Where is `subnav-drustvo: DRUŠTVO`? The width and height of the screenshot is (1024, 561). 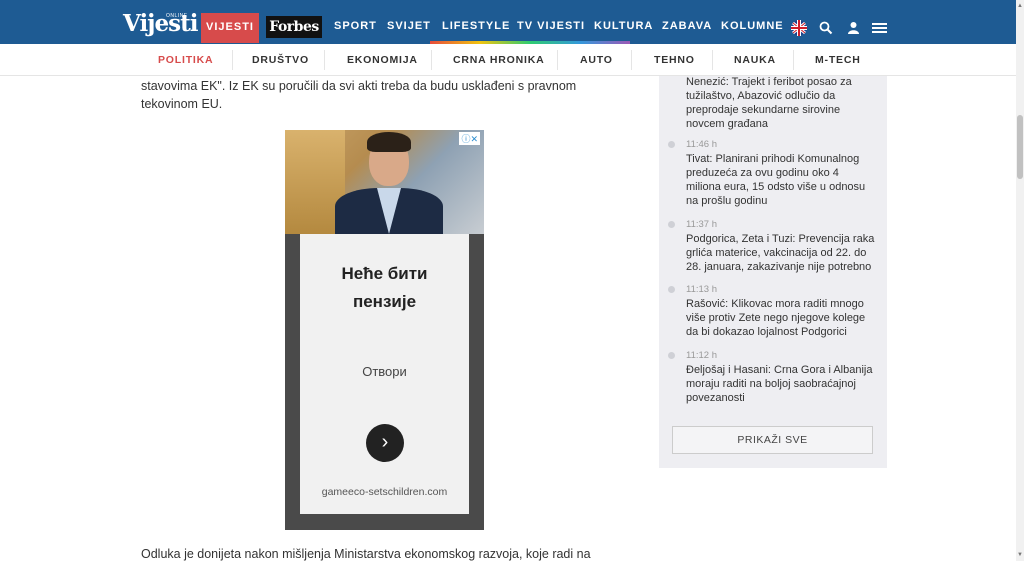 subnav-drustvo: DRUŠTVO is located at coordinates (280, 60).